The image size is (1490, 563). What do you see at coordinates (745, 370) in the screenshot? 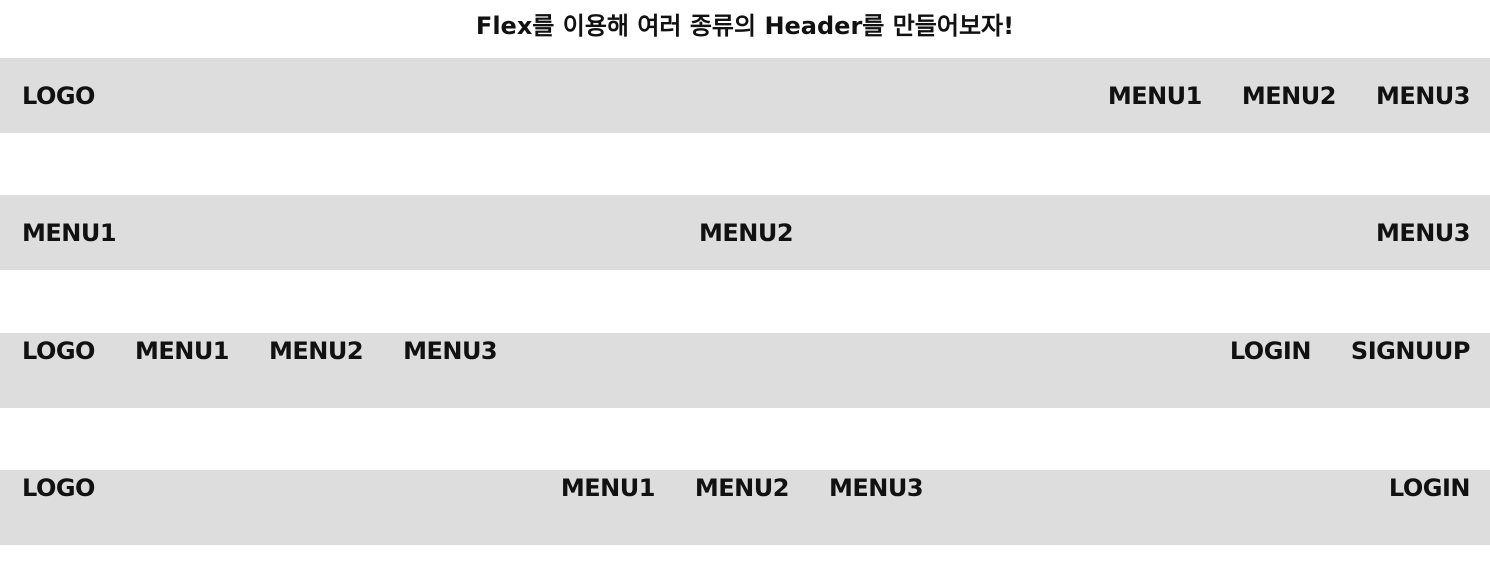
I see `header-logo-menus-left-auth-right: LOGO MENU1 MENU2 MENU3 LOGIN SIGNUUP` at bounding box center [745, 370].